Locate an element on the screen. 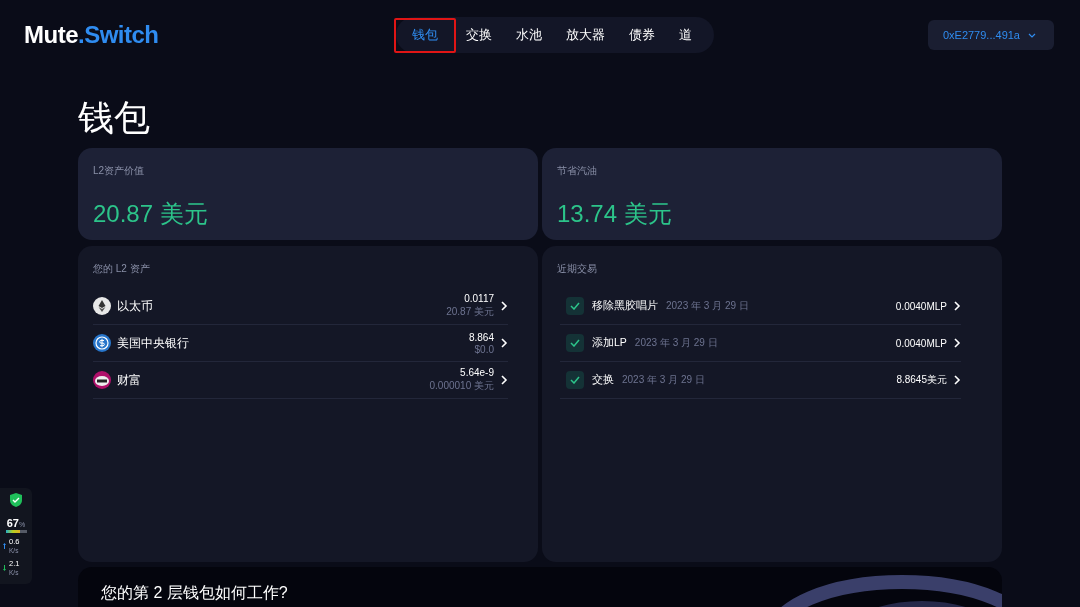  nav-tab: 钱包 is located at coordinates (425, 35).